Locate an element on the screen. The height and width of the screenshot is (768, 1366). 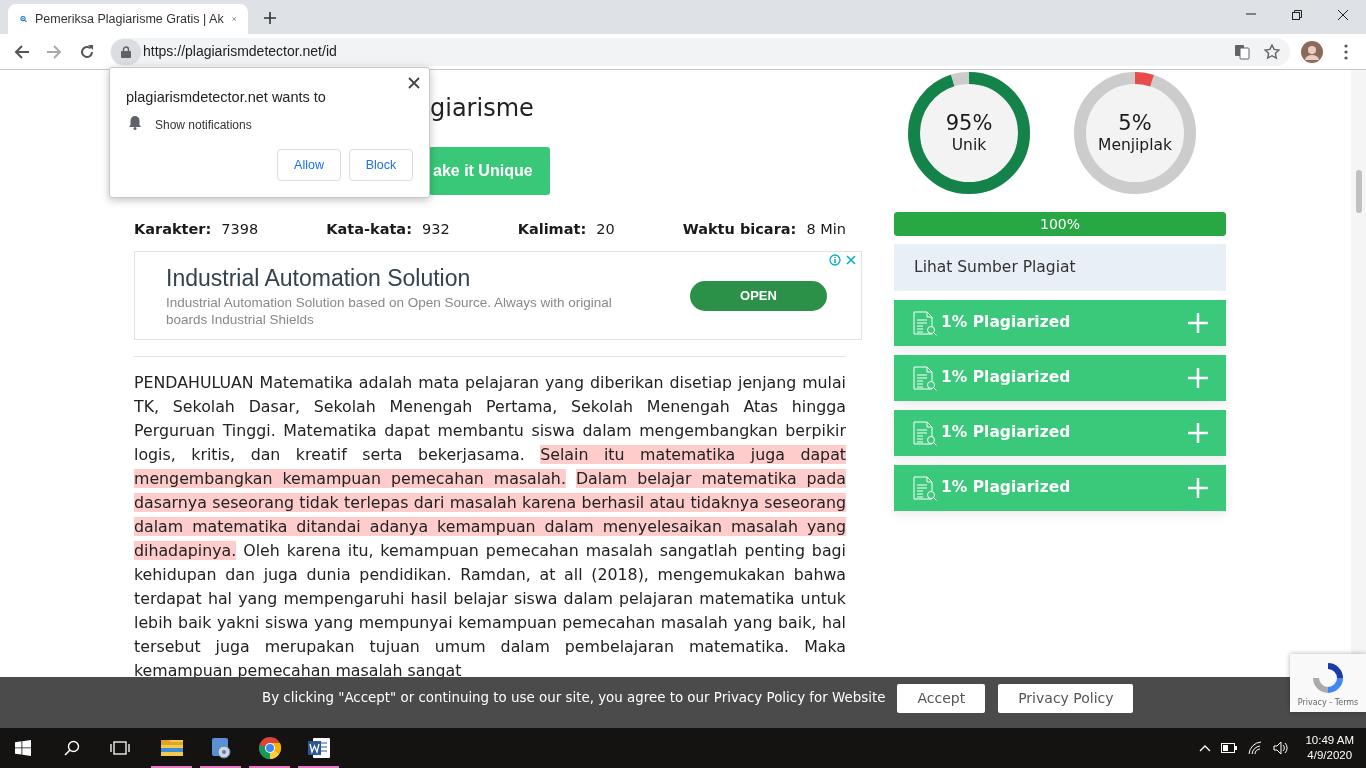
task-view-icon is located at coordinates (120, 748).